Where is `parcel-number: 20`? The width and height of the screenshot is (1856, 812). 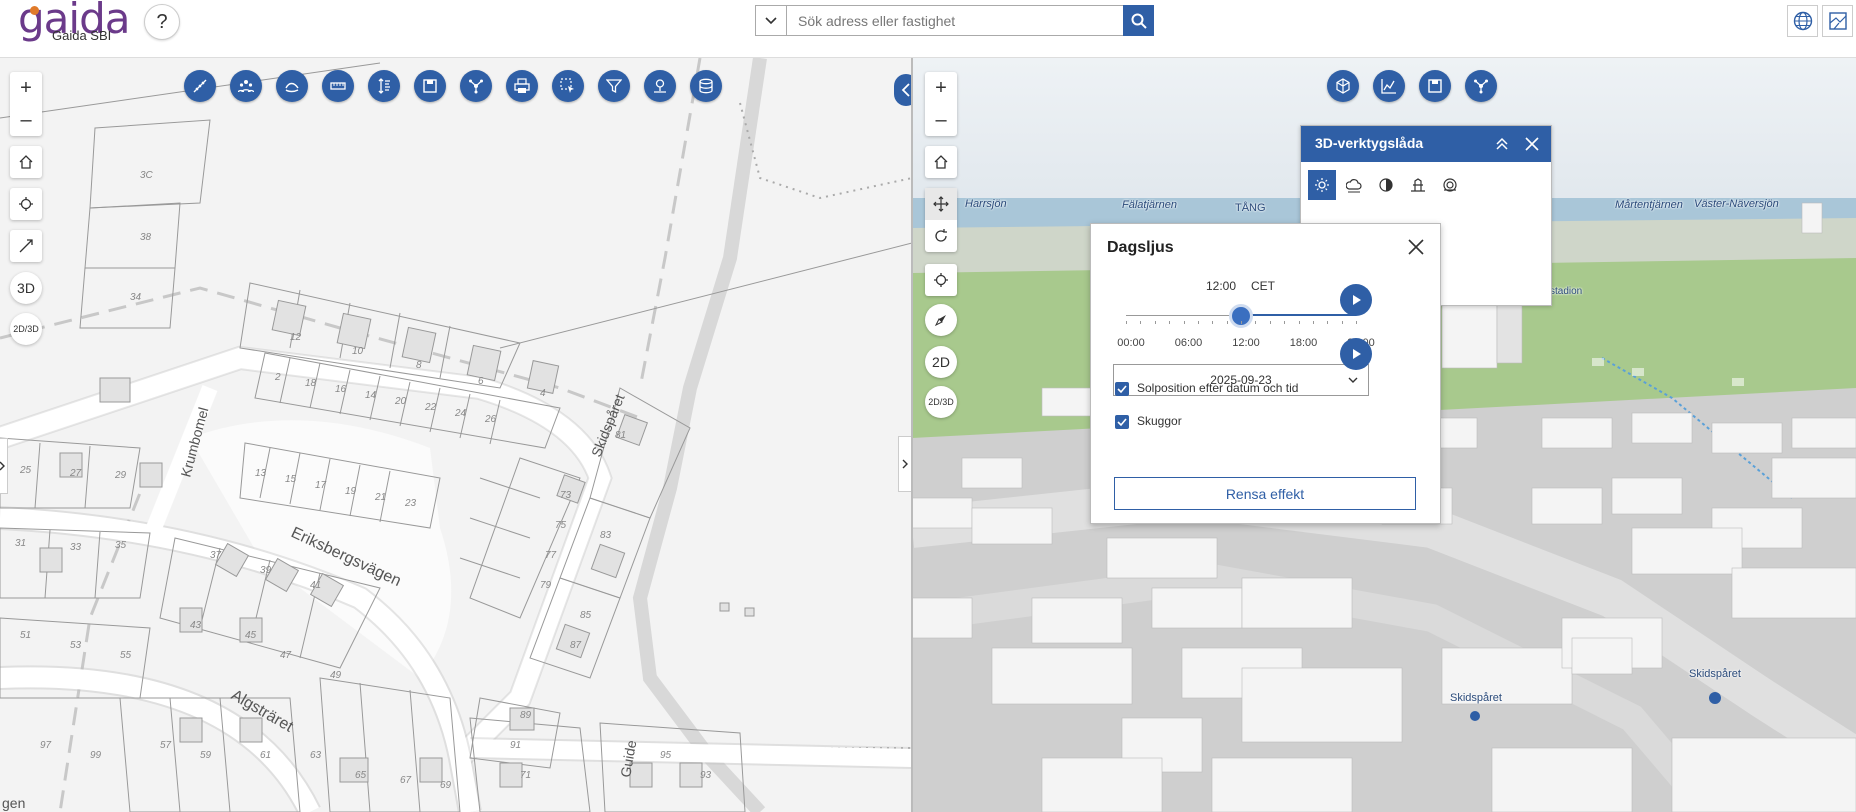
parcel-number: 20 is located at coordinates (400, 401).